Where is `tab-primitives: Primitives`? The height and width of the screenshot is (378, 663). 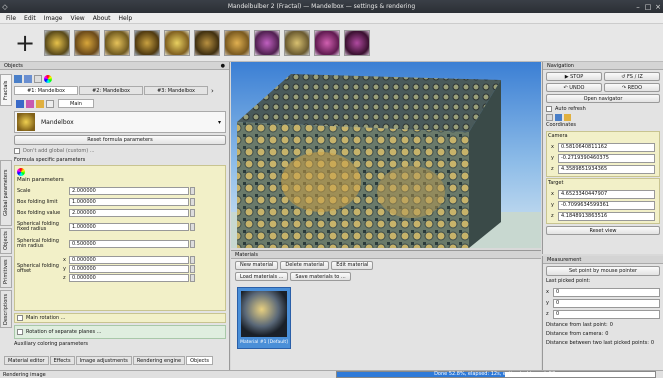 tab-primitives: Primitives is located at coordinates (6, 272).